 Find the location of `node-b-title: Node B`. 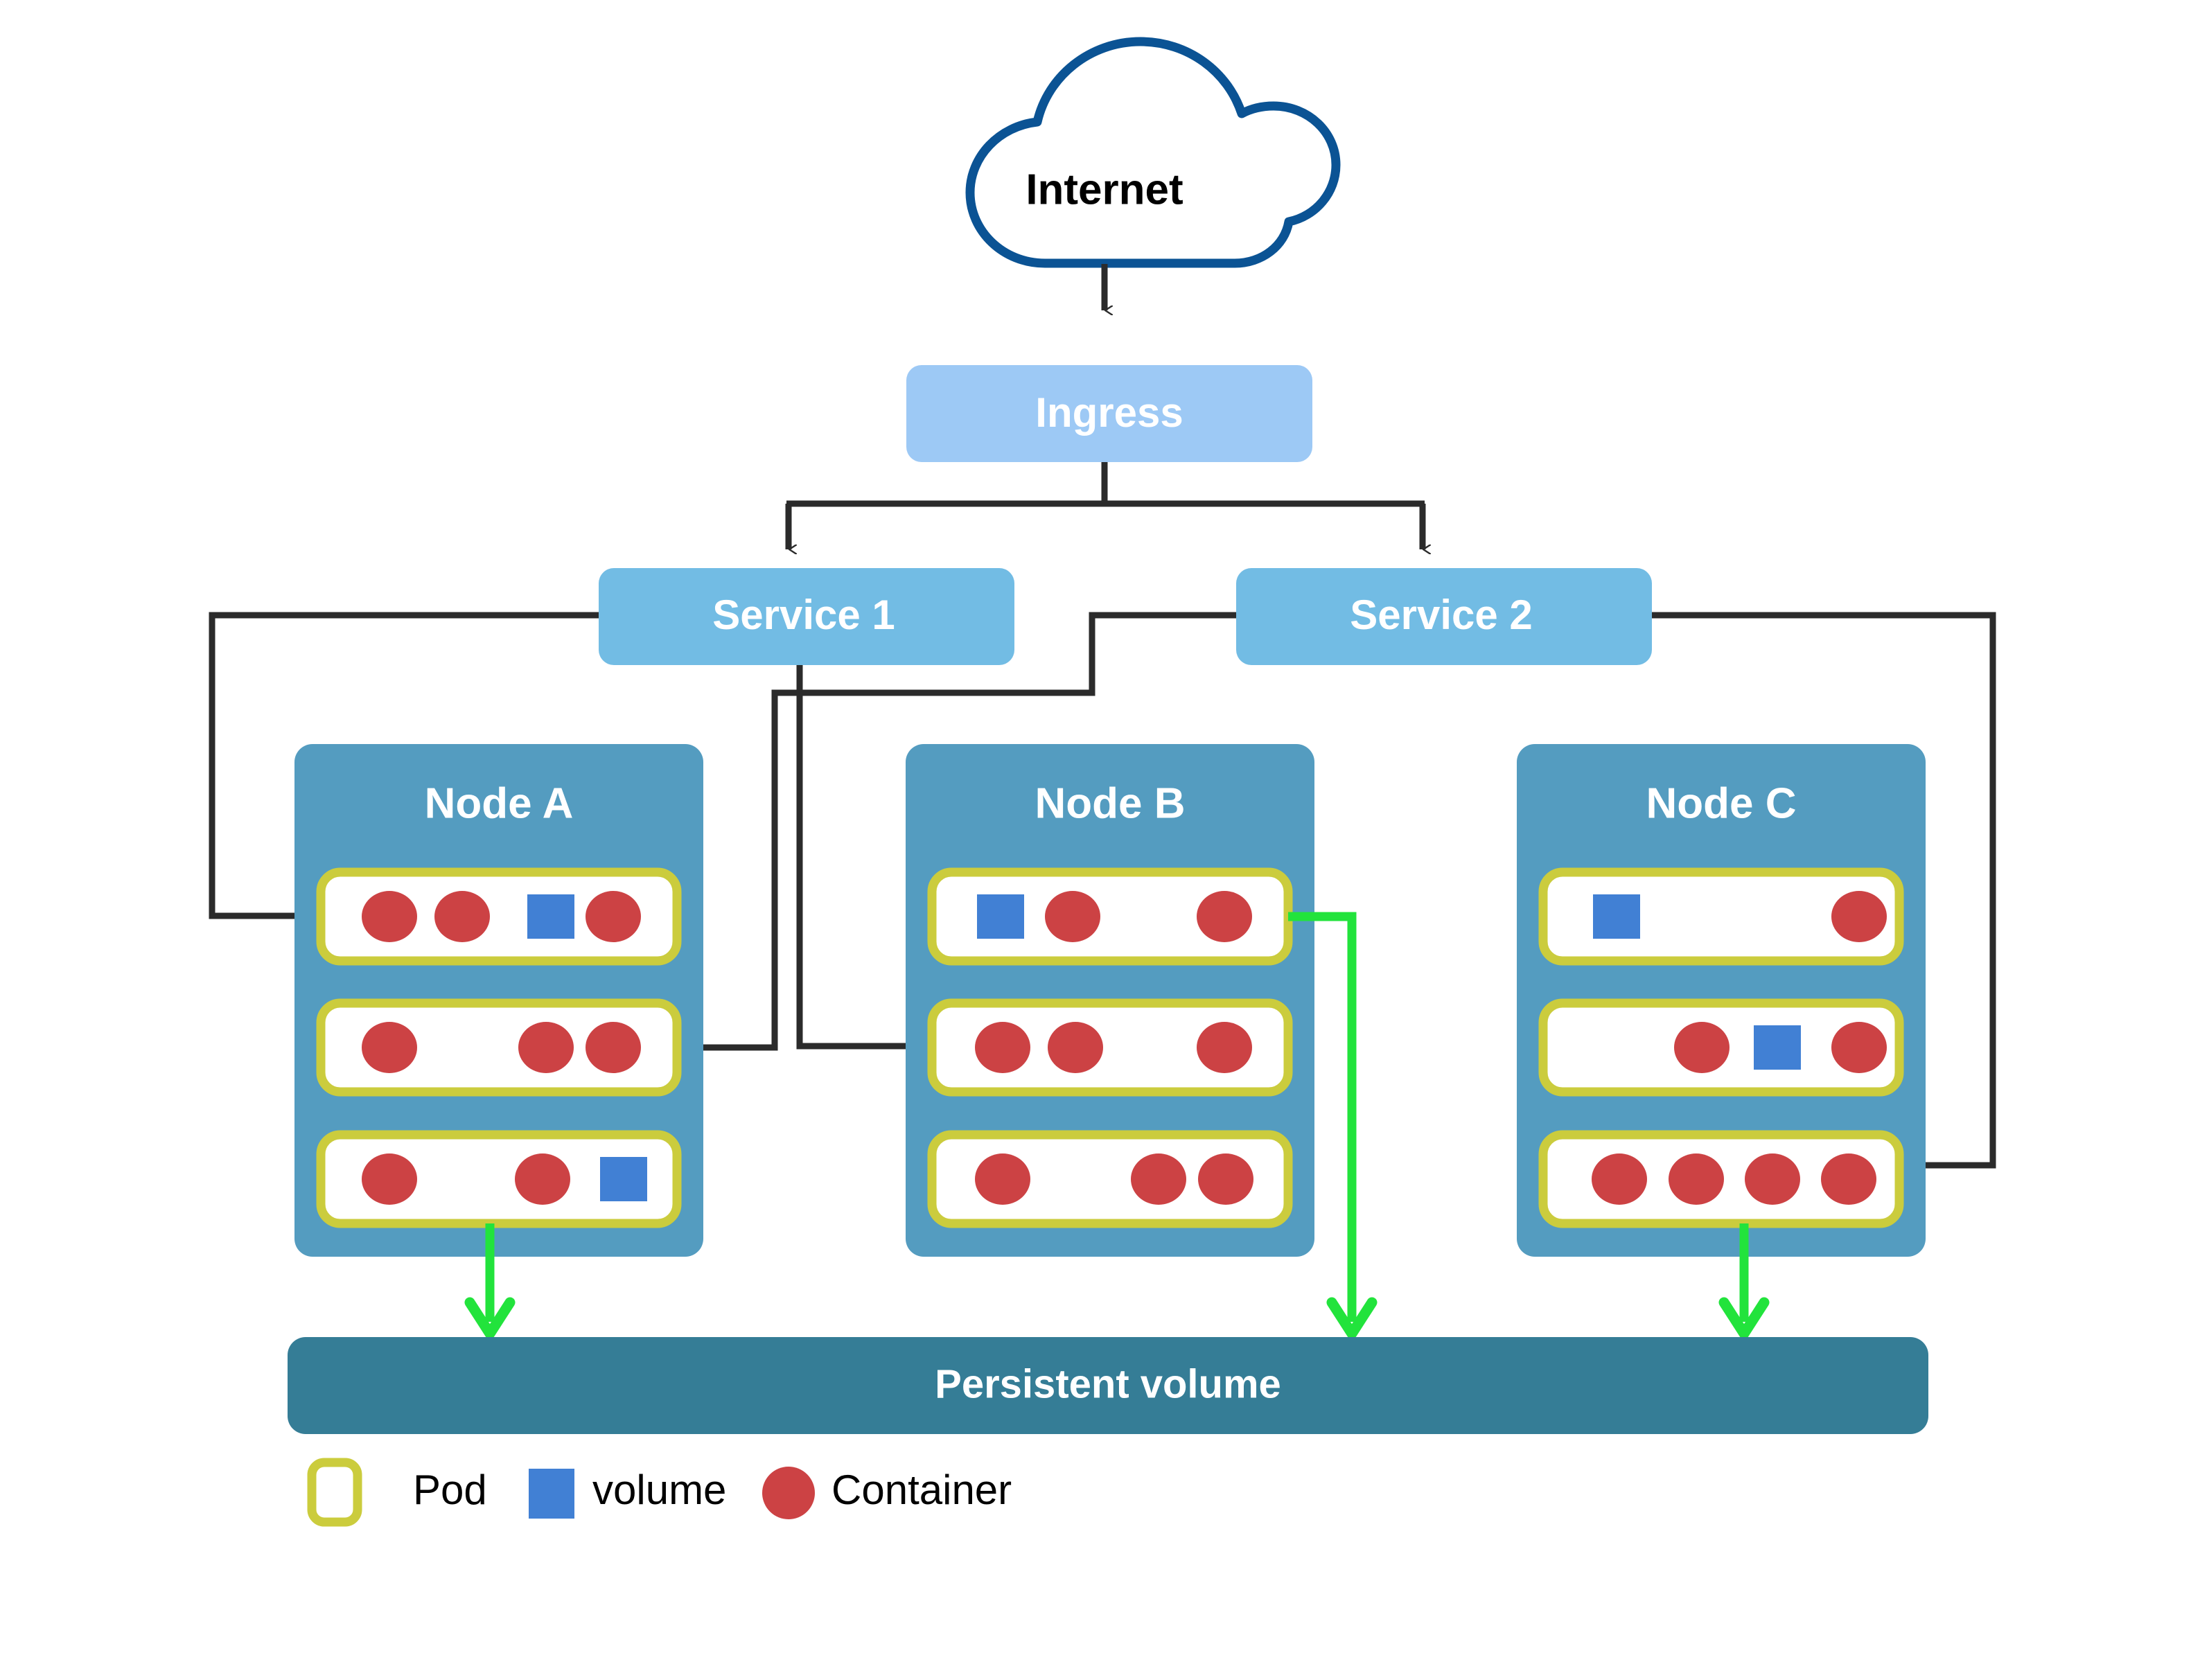

node-b-title: Node B is located at coordinates (1110, 803).